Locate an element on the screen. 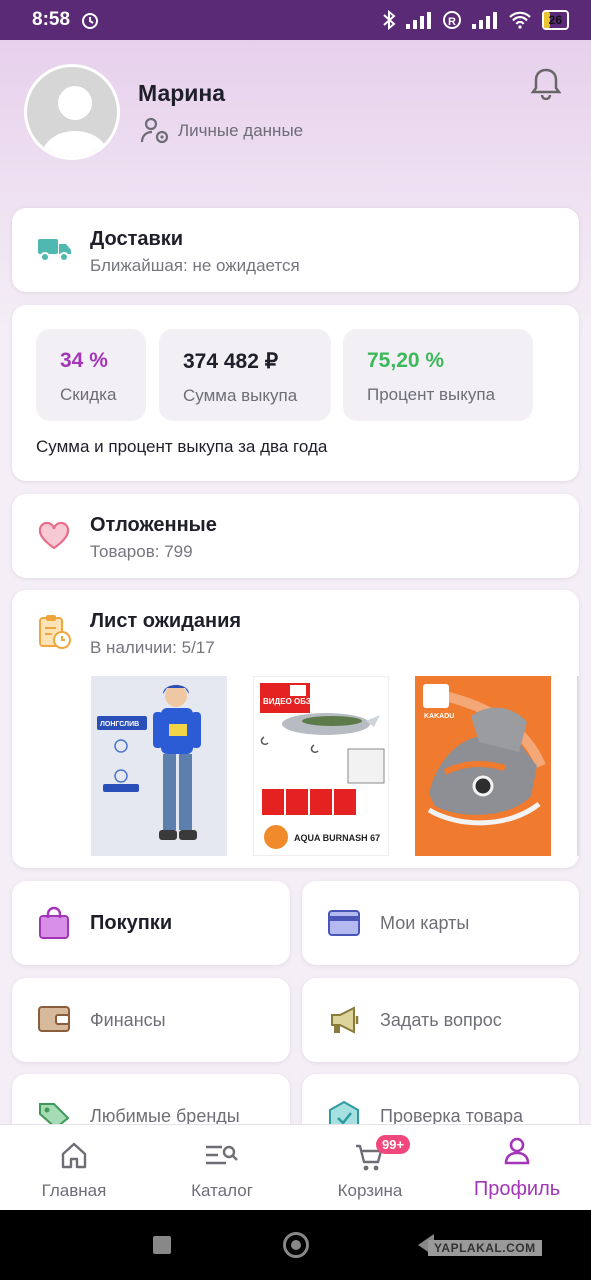 This screenshot has height=1280, width=591. nav-cart-label: Корзина is located at coordinates (370, 1190).